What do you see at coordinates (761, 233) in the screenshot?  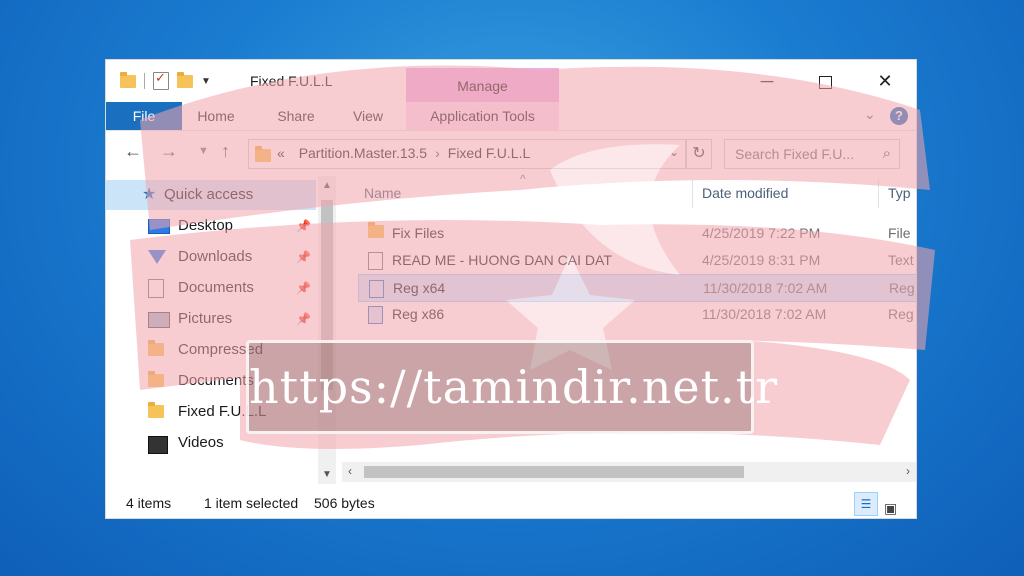 I see `file-date: 4/25/2019 7:22 PM` at bounding box center [761, 233].